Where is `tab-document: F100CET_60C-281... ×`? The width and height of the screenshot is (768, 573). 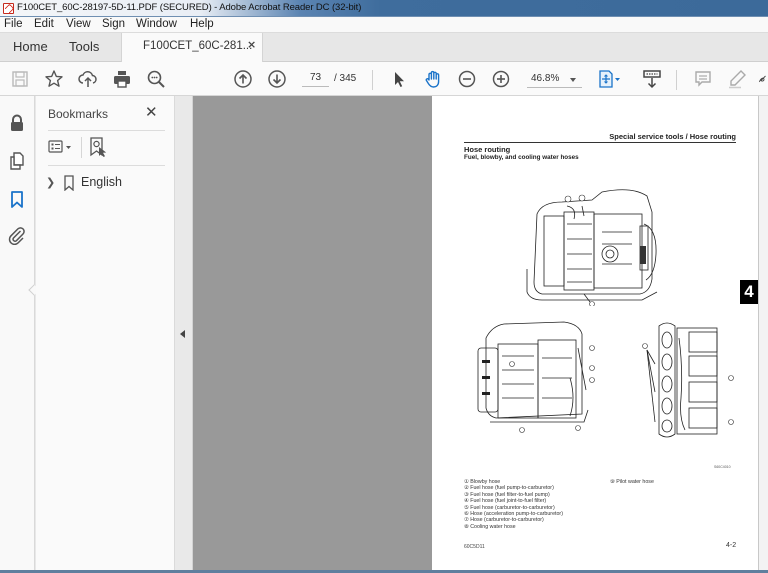 tab-document: F100CET_60C-281... × is located at coordinates (192, 48).